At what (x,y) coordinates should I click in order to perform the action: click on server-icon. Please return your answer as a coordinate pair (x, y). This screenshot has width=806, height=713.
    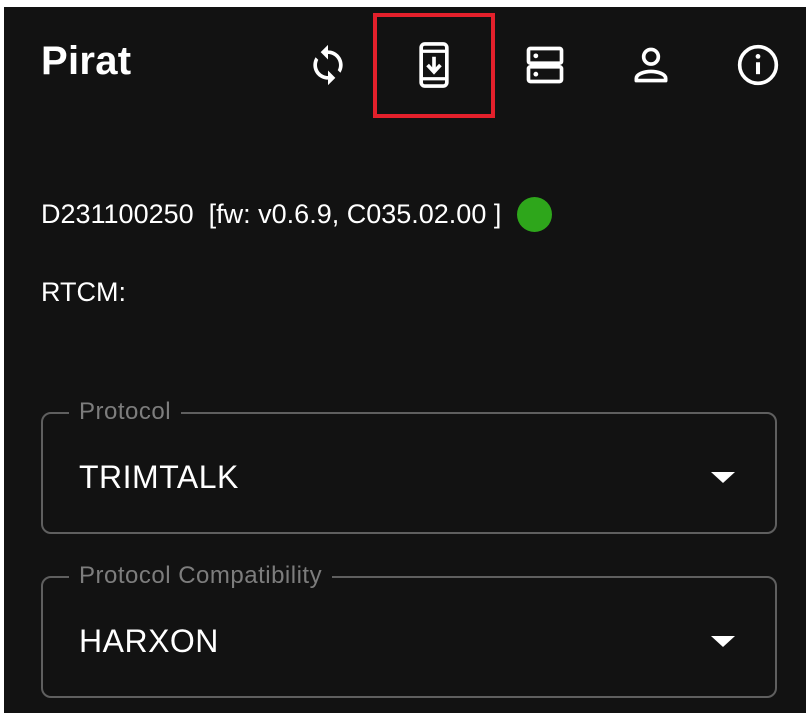
    Looking at the image, I should click on (545, 65).